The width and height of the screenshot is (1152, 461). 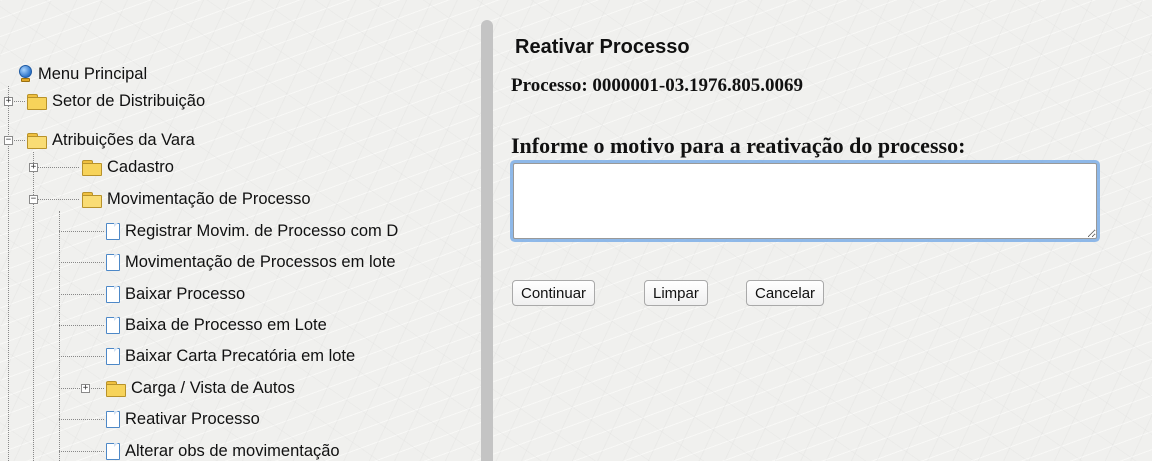 I want to click on tree-item-label: Cadastro, so click(x=140, y=166).